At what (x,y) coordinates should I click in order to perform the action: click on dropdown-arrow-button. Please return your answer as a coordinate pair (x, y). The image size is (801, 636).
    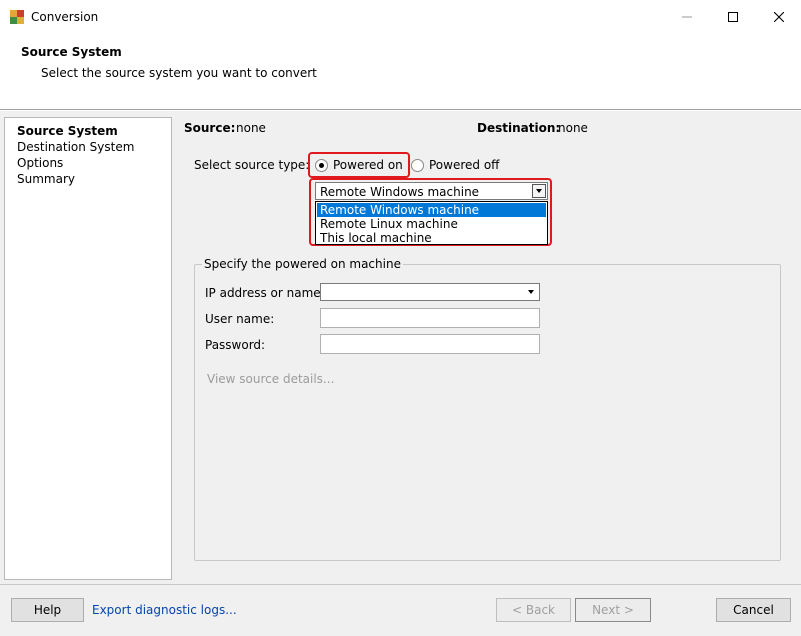
    Looking at the image, I should click on (539, 191).